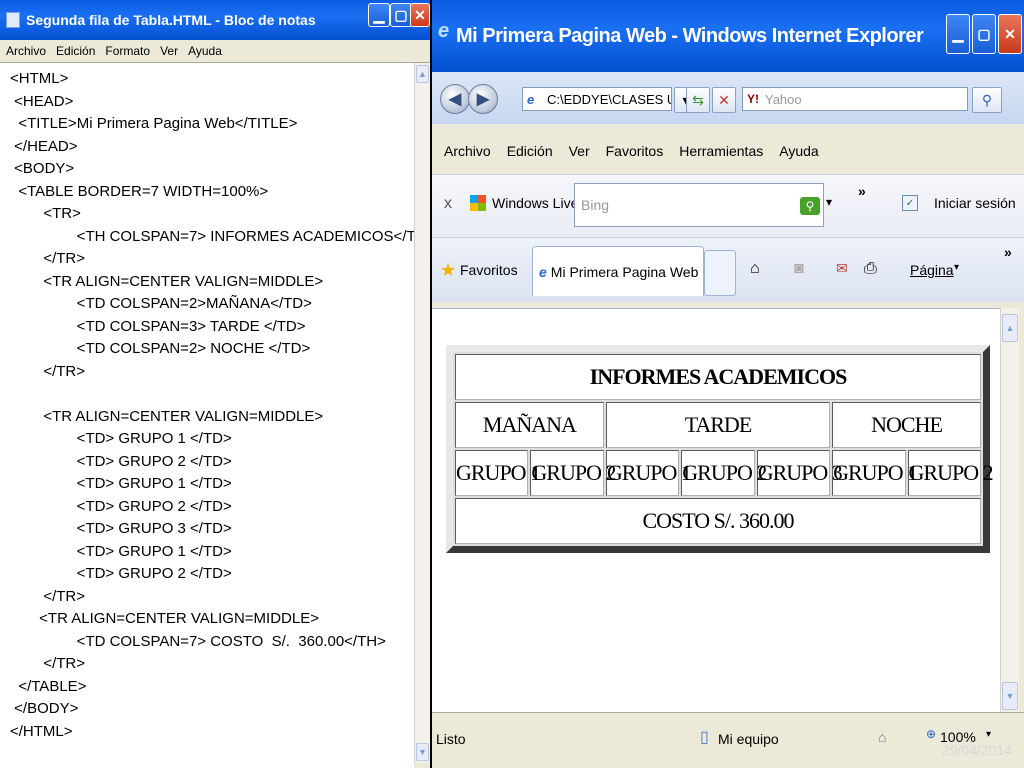  I want to click on code-line: <TABLE BORDER=7 WIDTH=100%>, so click(139, 191).